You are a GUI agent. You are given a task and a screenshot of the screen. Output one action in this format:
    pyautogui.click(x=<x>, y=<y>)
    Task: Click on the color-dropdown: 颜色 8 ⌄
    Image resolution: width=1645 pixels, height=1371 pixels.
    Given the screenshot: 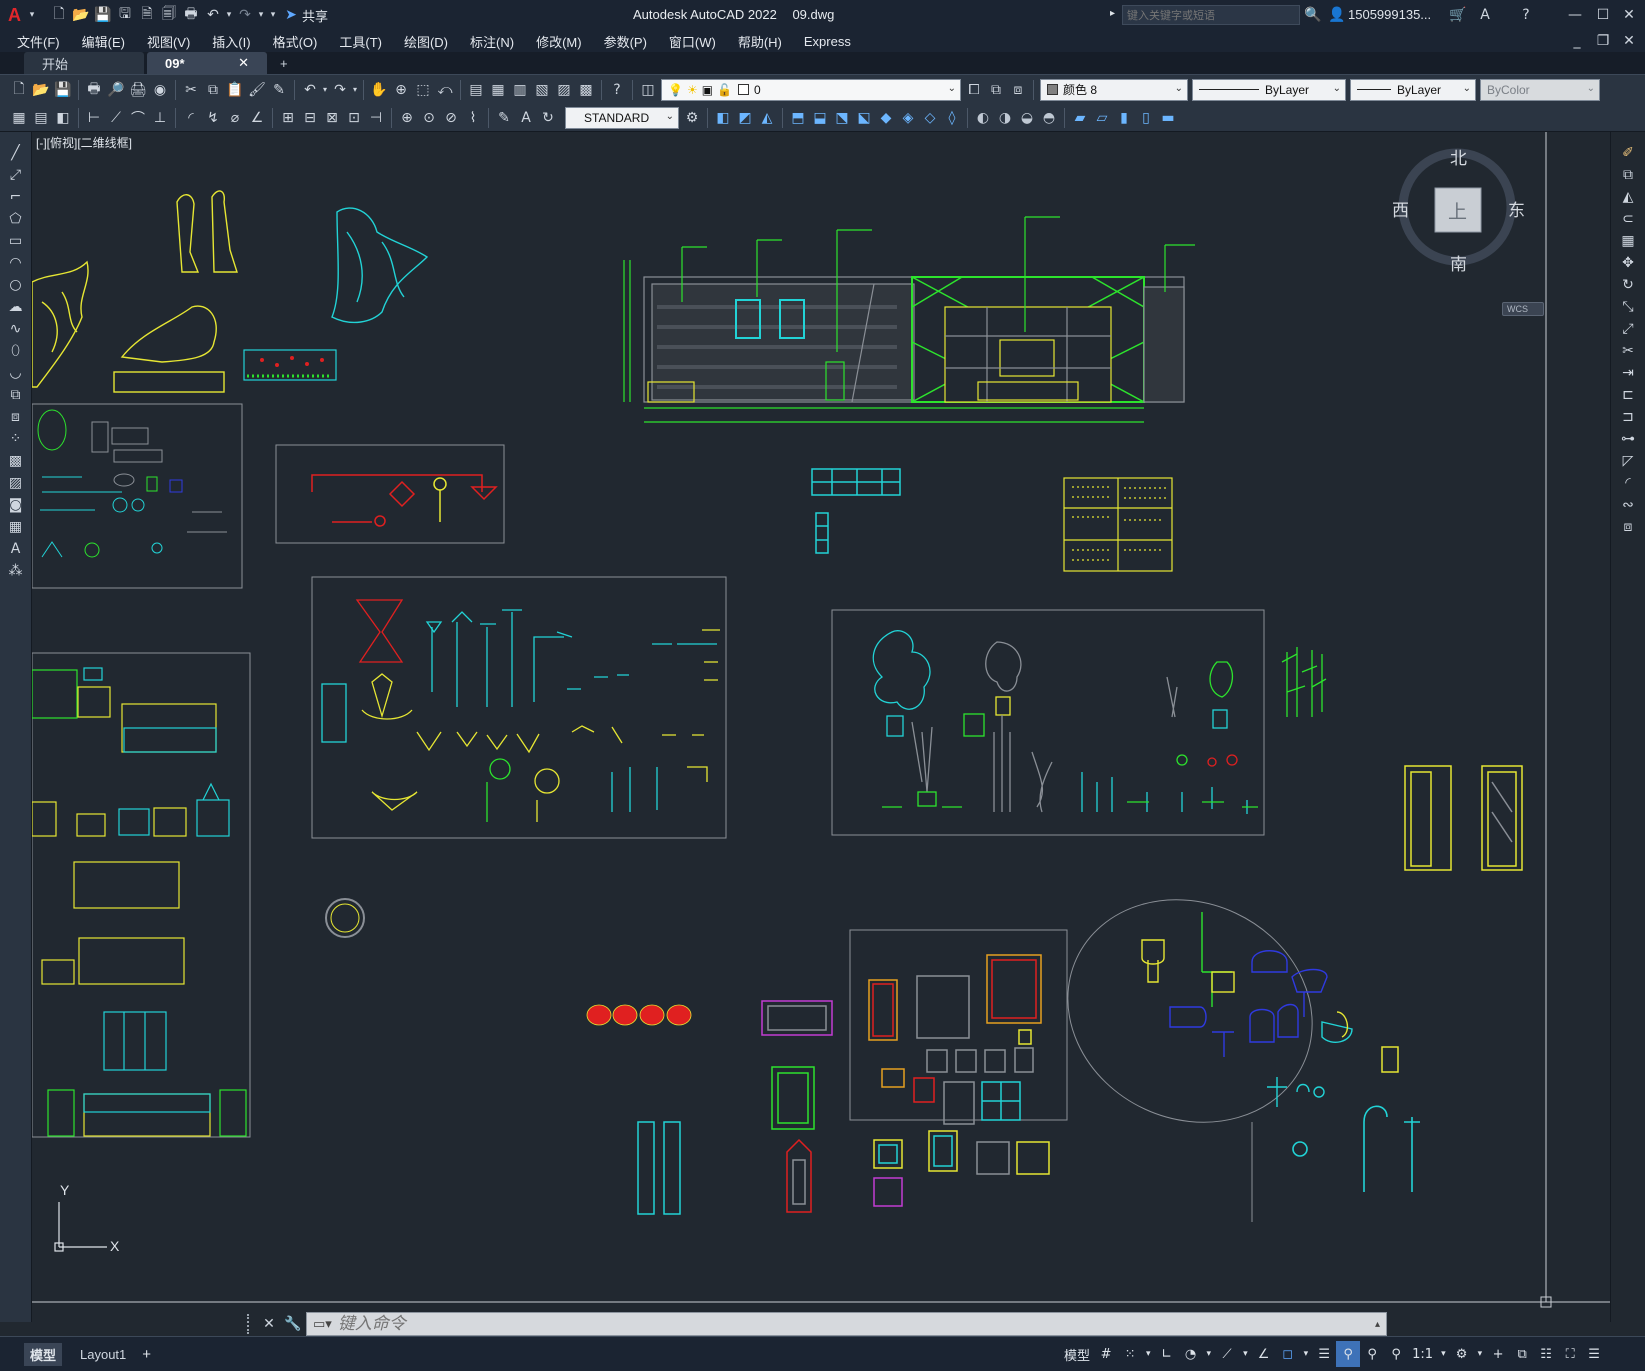 What is the action you would take?
    pyautogui.click(x=1114, y=89)
    